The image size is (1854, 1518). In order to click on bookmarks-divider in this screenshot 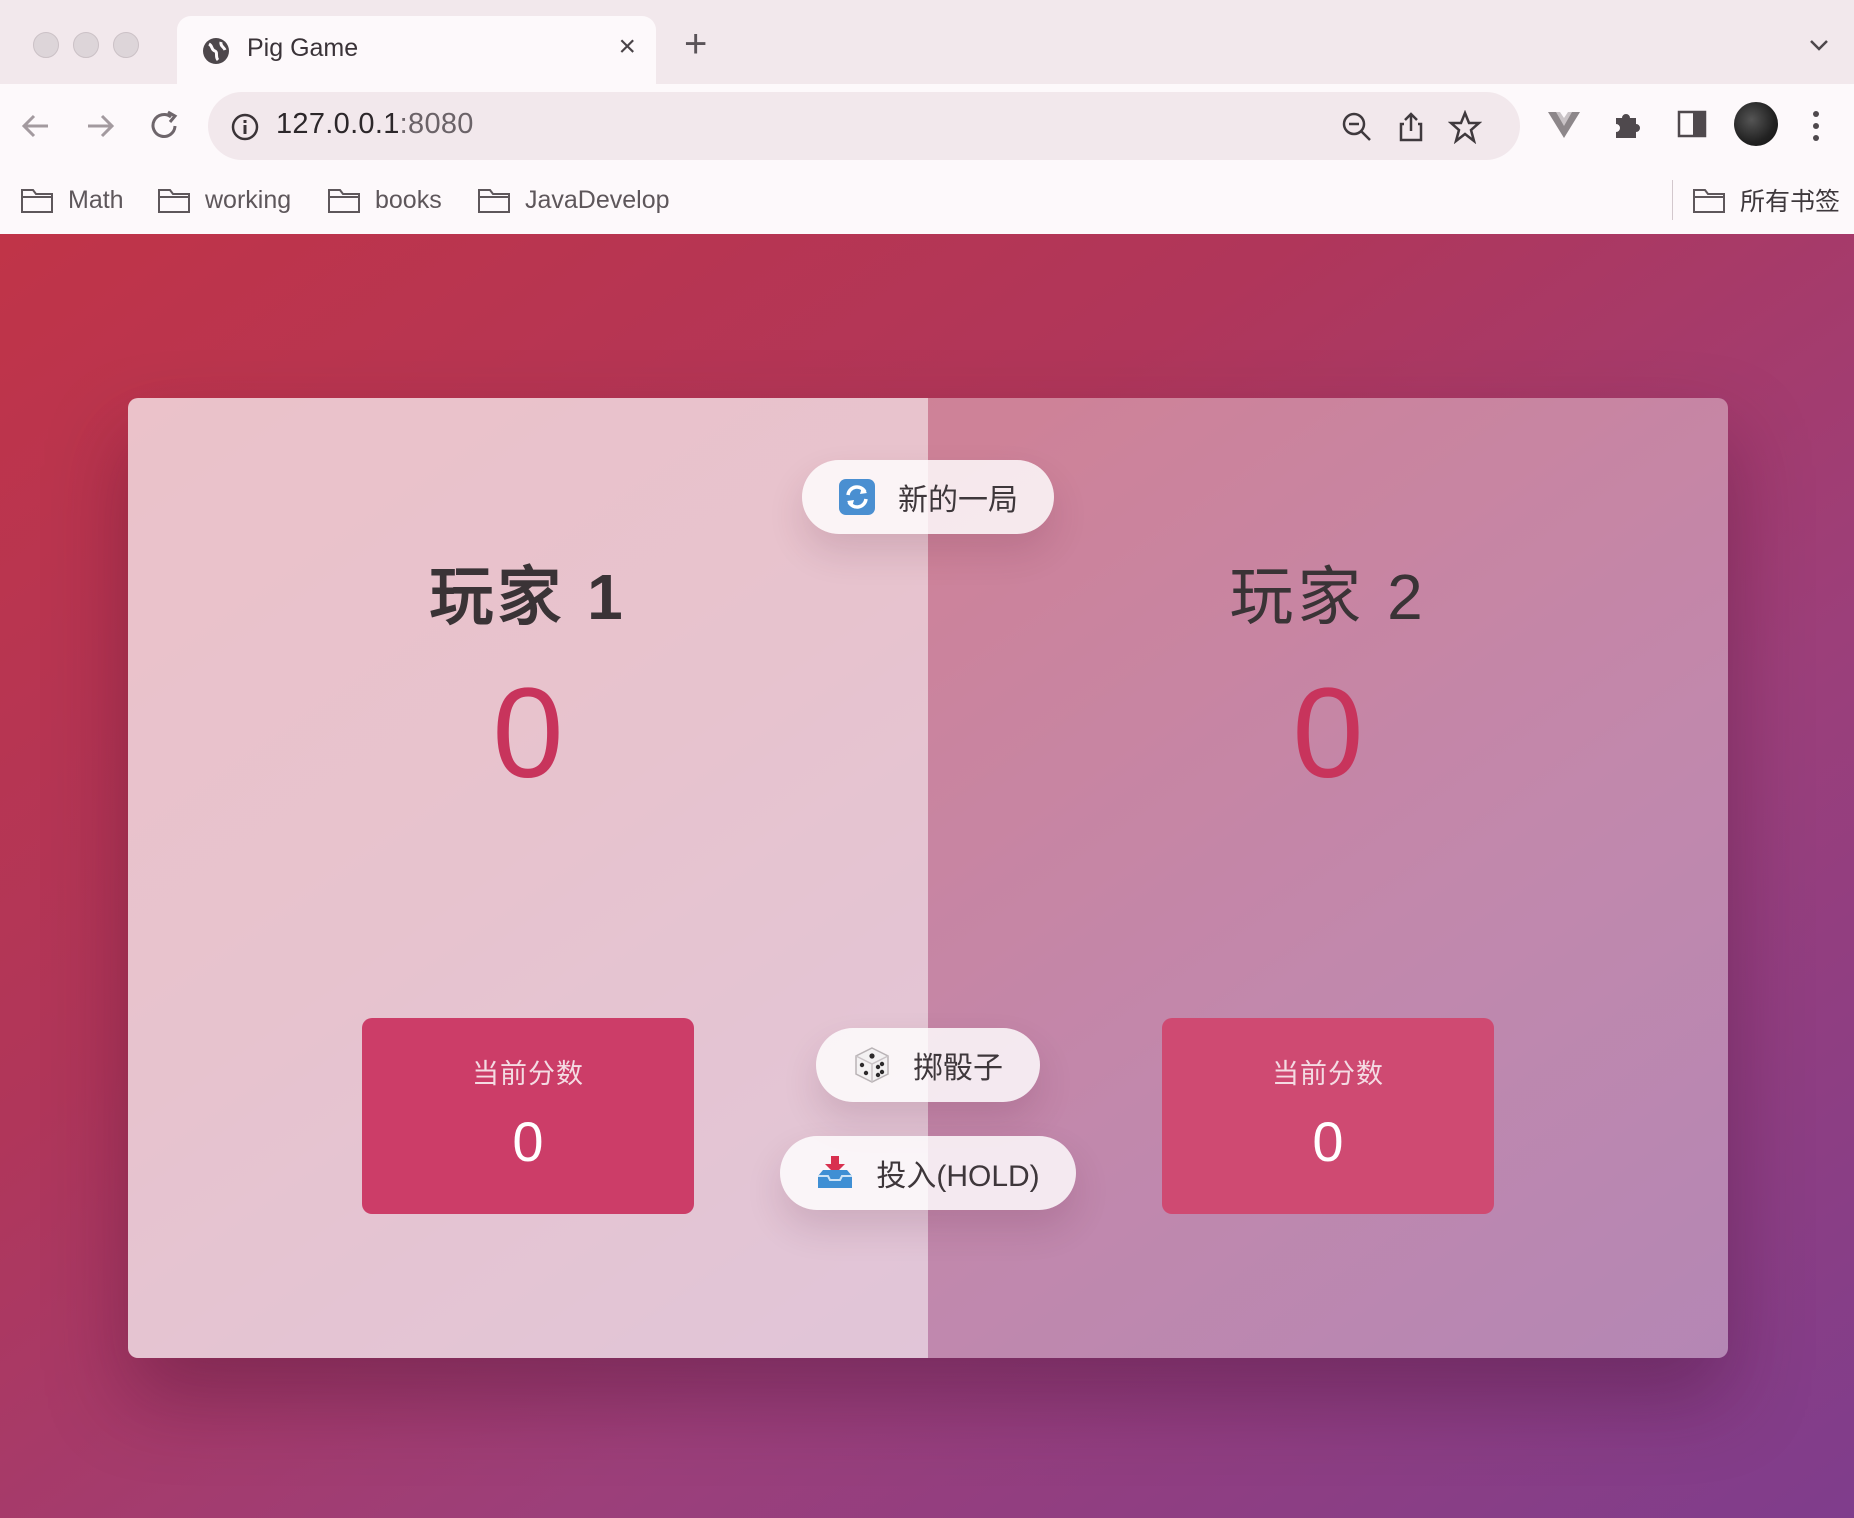, I will do `click(1672, 200)`.